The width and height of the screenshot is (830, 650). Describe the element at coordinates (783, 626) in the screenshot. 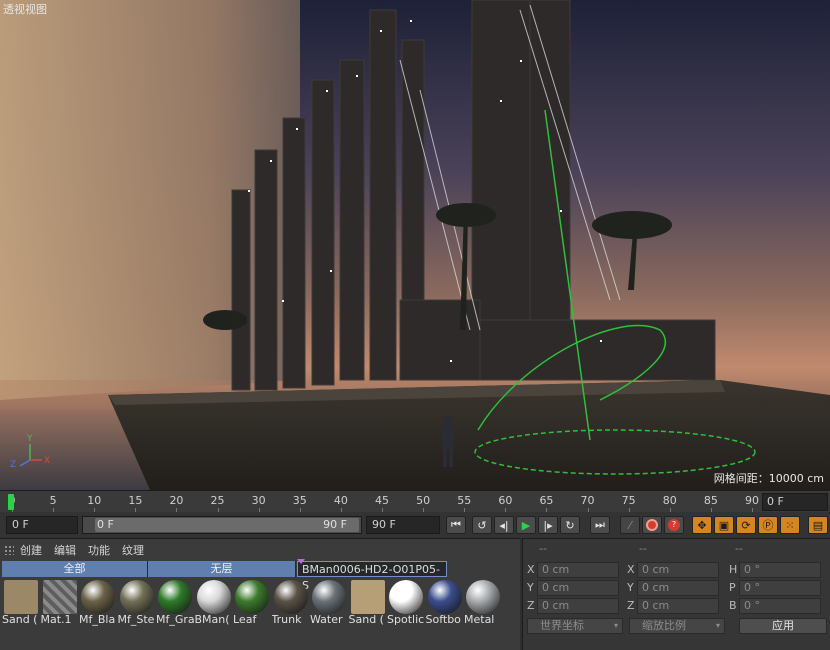

I see `apply-button: 应用` at that location.